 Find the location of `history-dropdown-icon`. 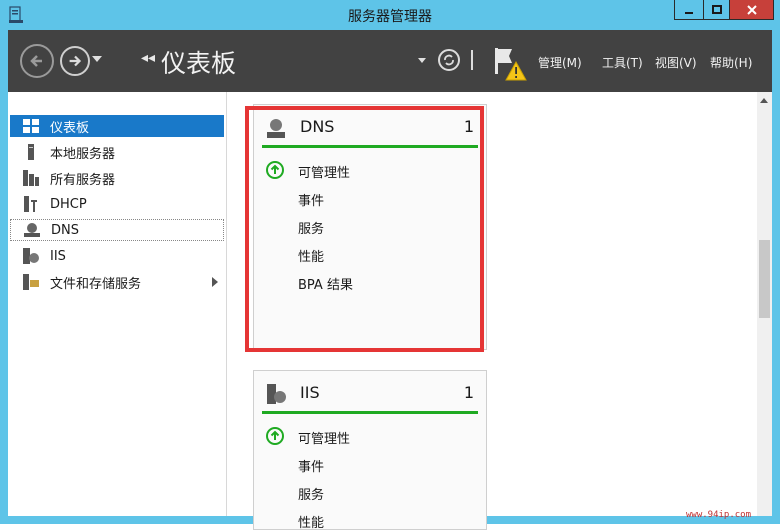

history-dropdown-icon is located at coordinates (97, 59).